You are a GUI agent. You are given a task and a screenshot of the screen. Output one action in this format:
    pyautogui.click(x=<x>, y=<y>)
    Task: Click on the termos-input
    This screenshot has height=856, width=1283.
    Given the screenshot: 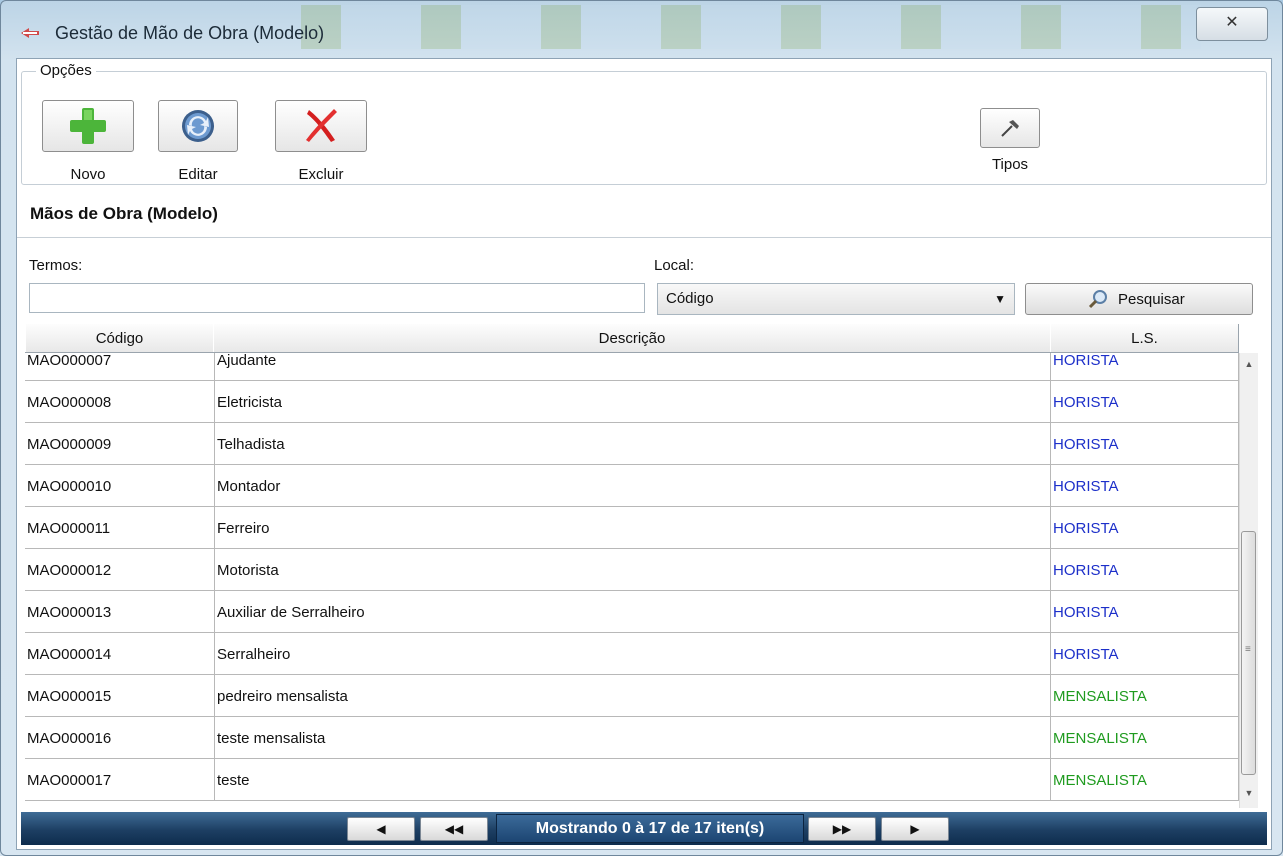 What is the action you would take?
    pyautogui.click(x=337, y=298)
    